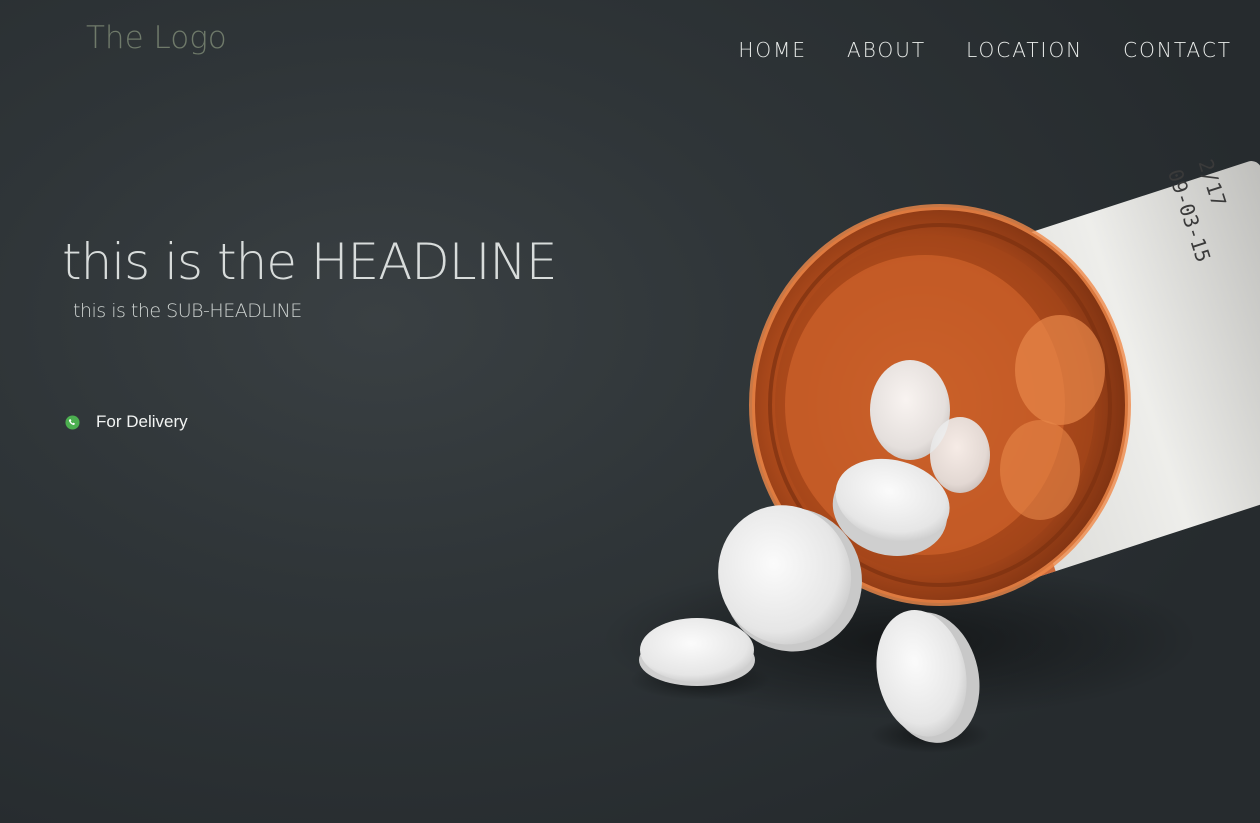 The image size is (1260, 823). I want to click on nav-location: LOCATION, so click(1024, 50).